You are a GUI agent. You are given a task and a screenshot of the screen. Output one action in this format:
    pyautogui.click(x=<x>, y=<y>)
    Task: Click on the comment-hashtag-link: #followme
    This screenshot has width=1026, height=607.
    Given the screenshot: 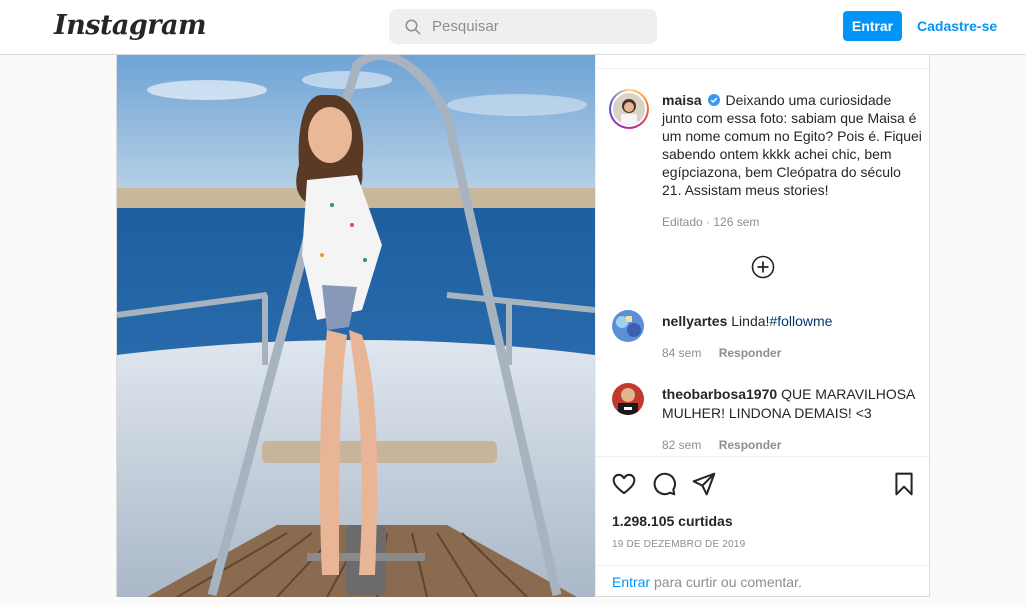 What is the action you would take?
    pyautogui.click(x=800, y=321)
    